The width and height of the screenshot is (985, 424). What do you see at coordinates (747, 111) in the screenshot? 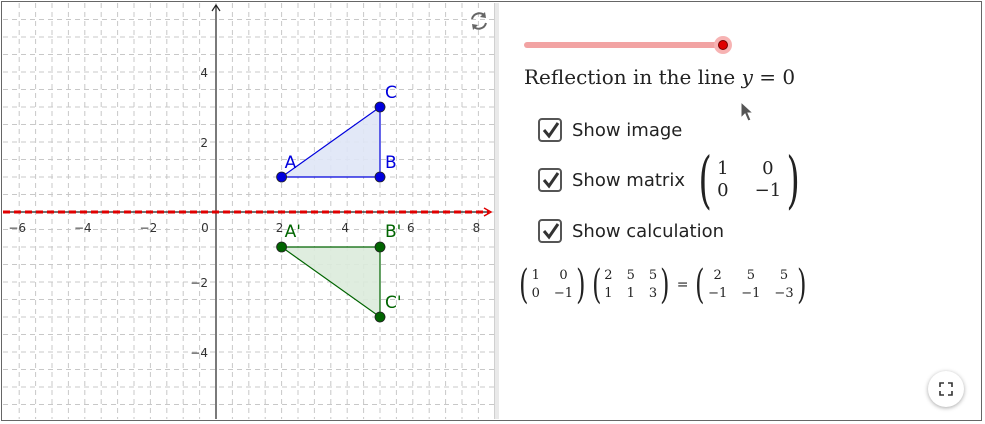
I see `mouse-pointer-icon` at bounding box center [747, 111].